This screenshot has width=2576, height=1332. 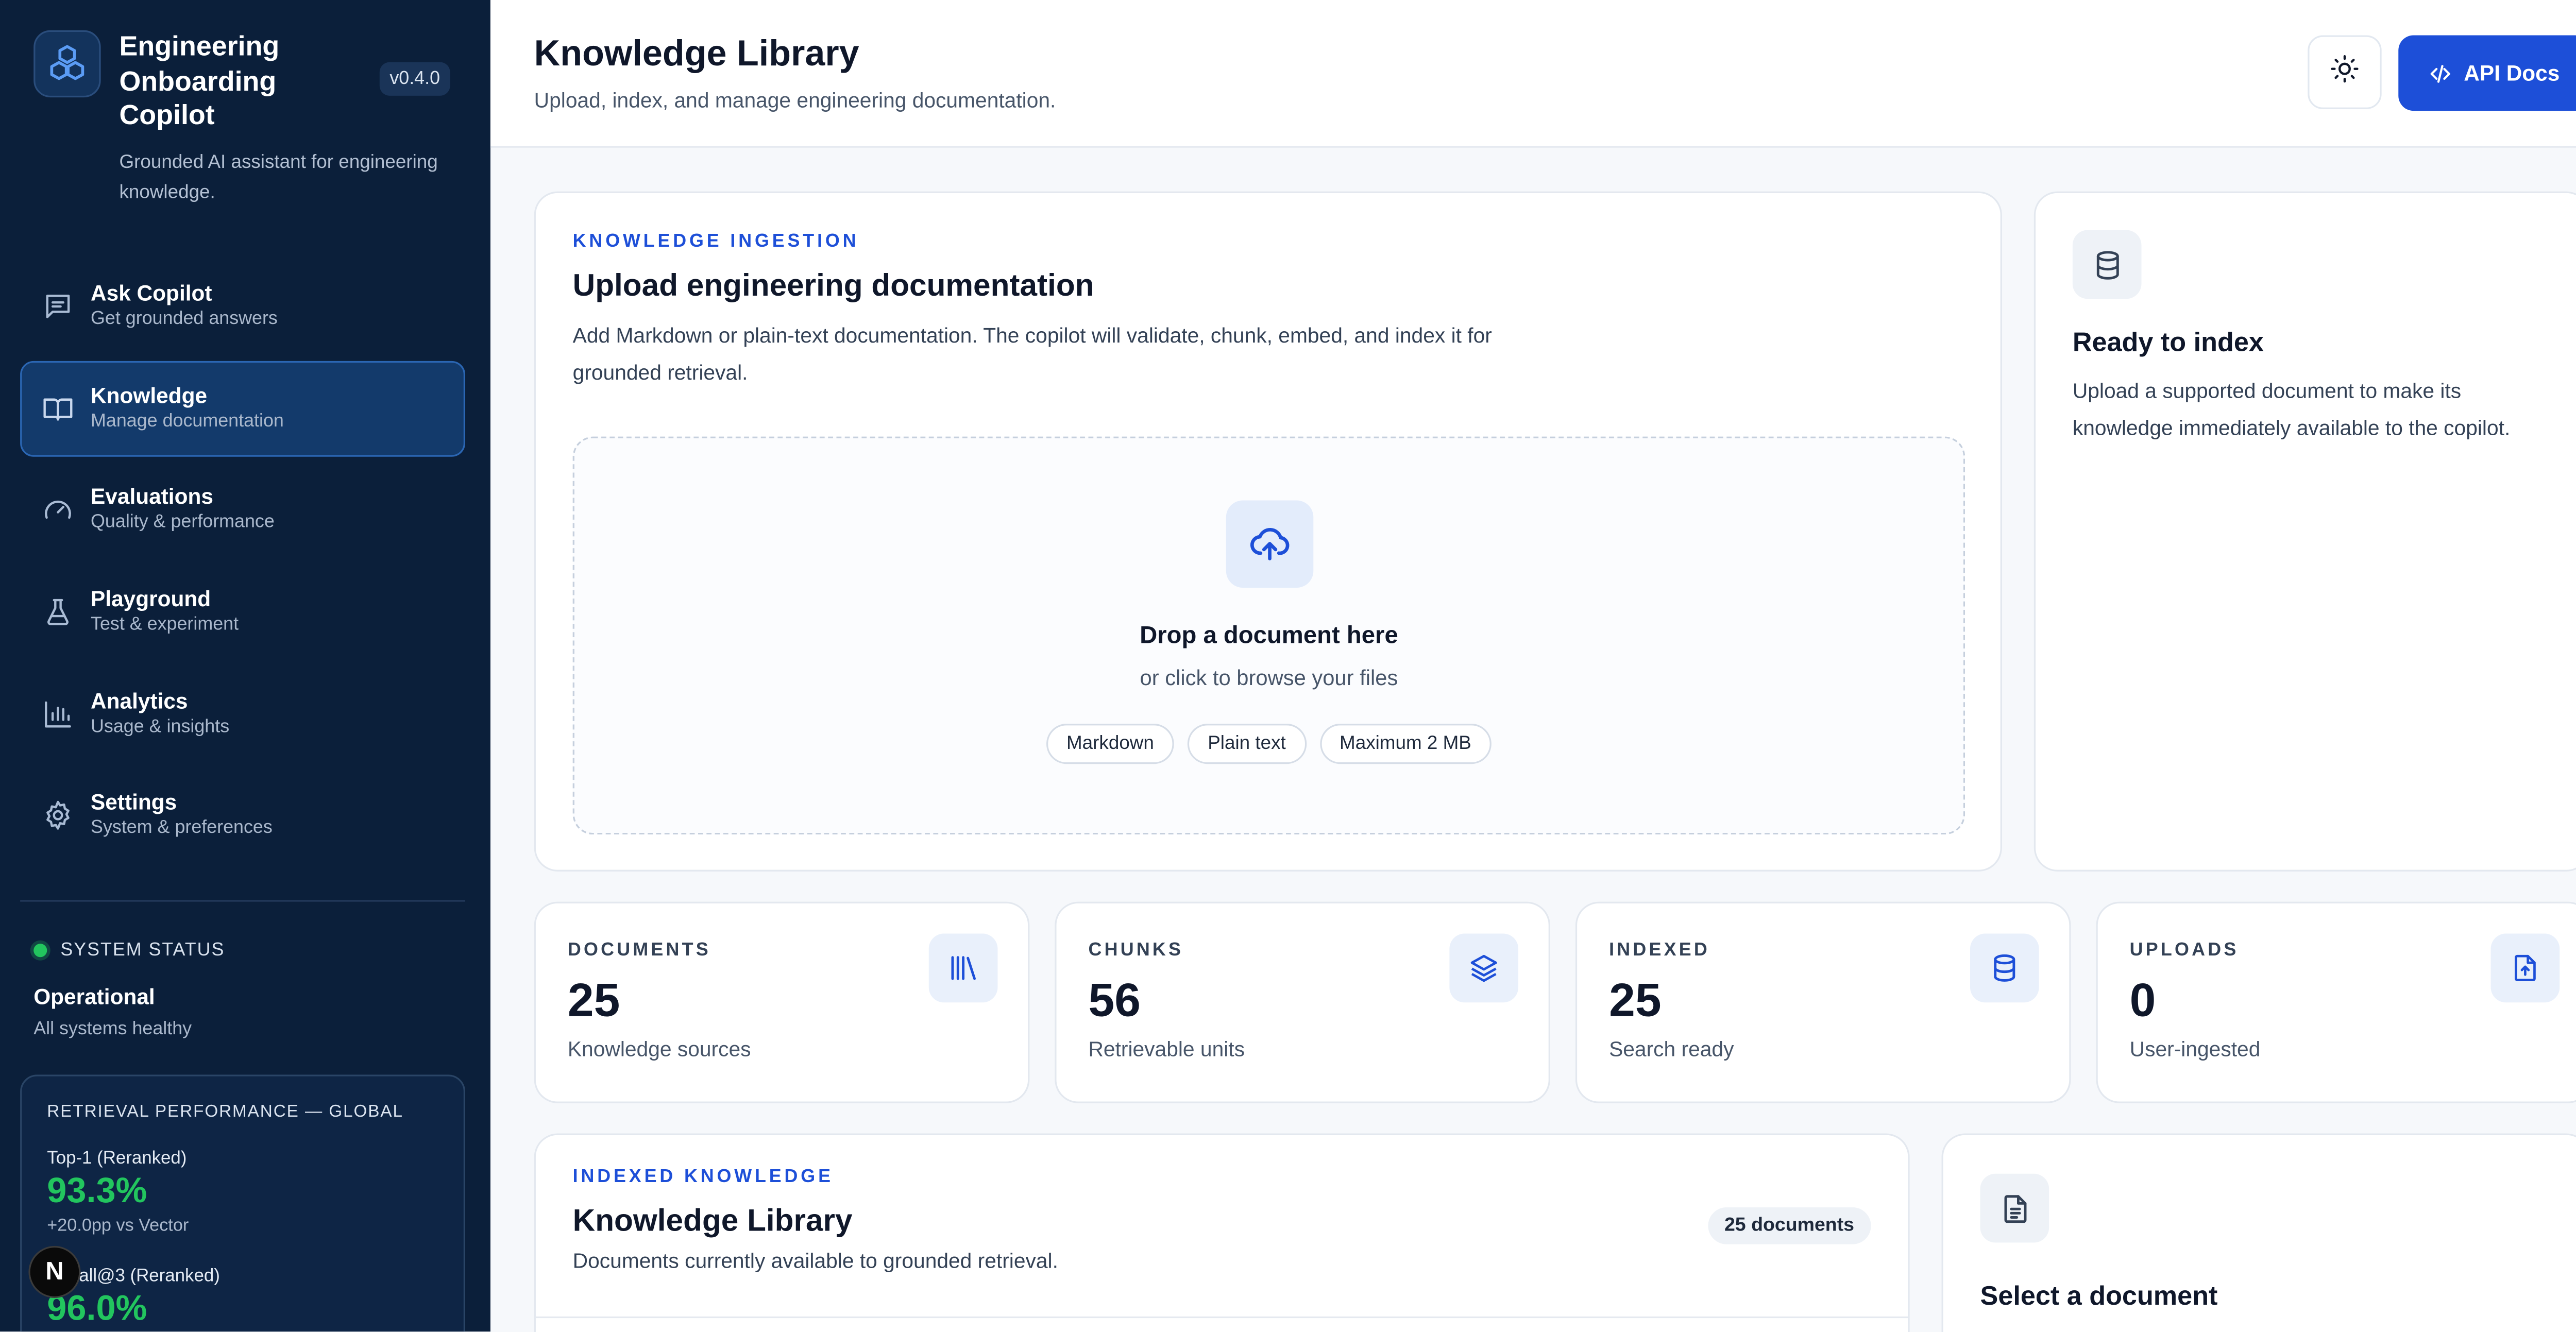 I want to click on nav-item-ask-copilot: Ask Copilot Get grounded answers, so click(x=242, y=306).